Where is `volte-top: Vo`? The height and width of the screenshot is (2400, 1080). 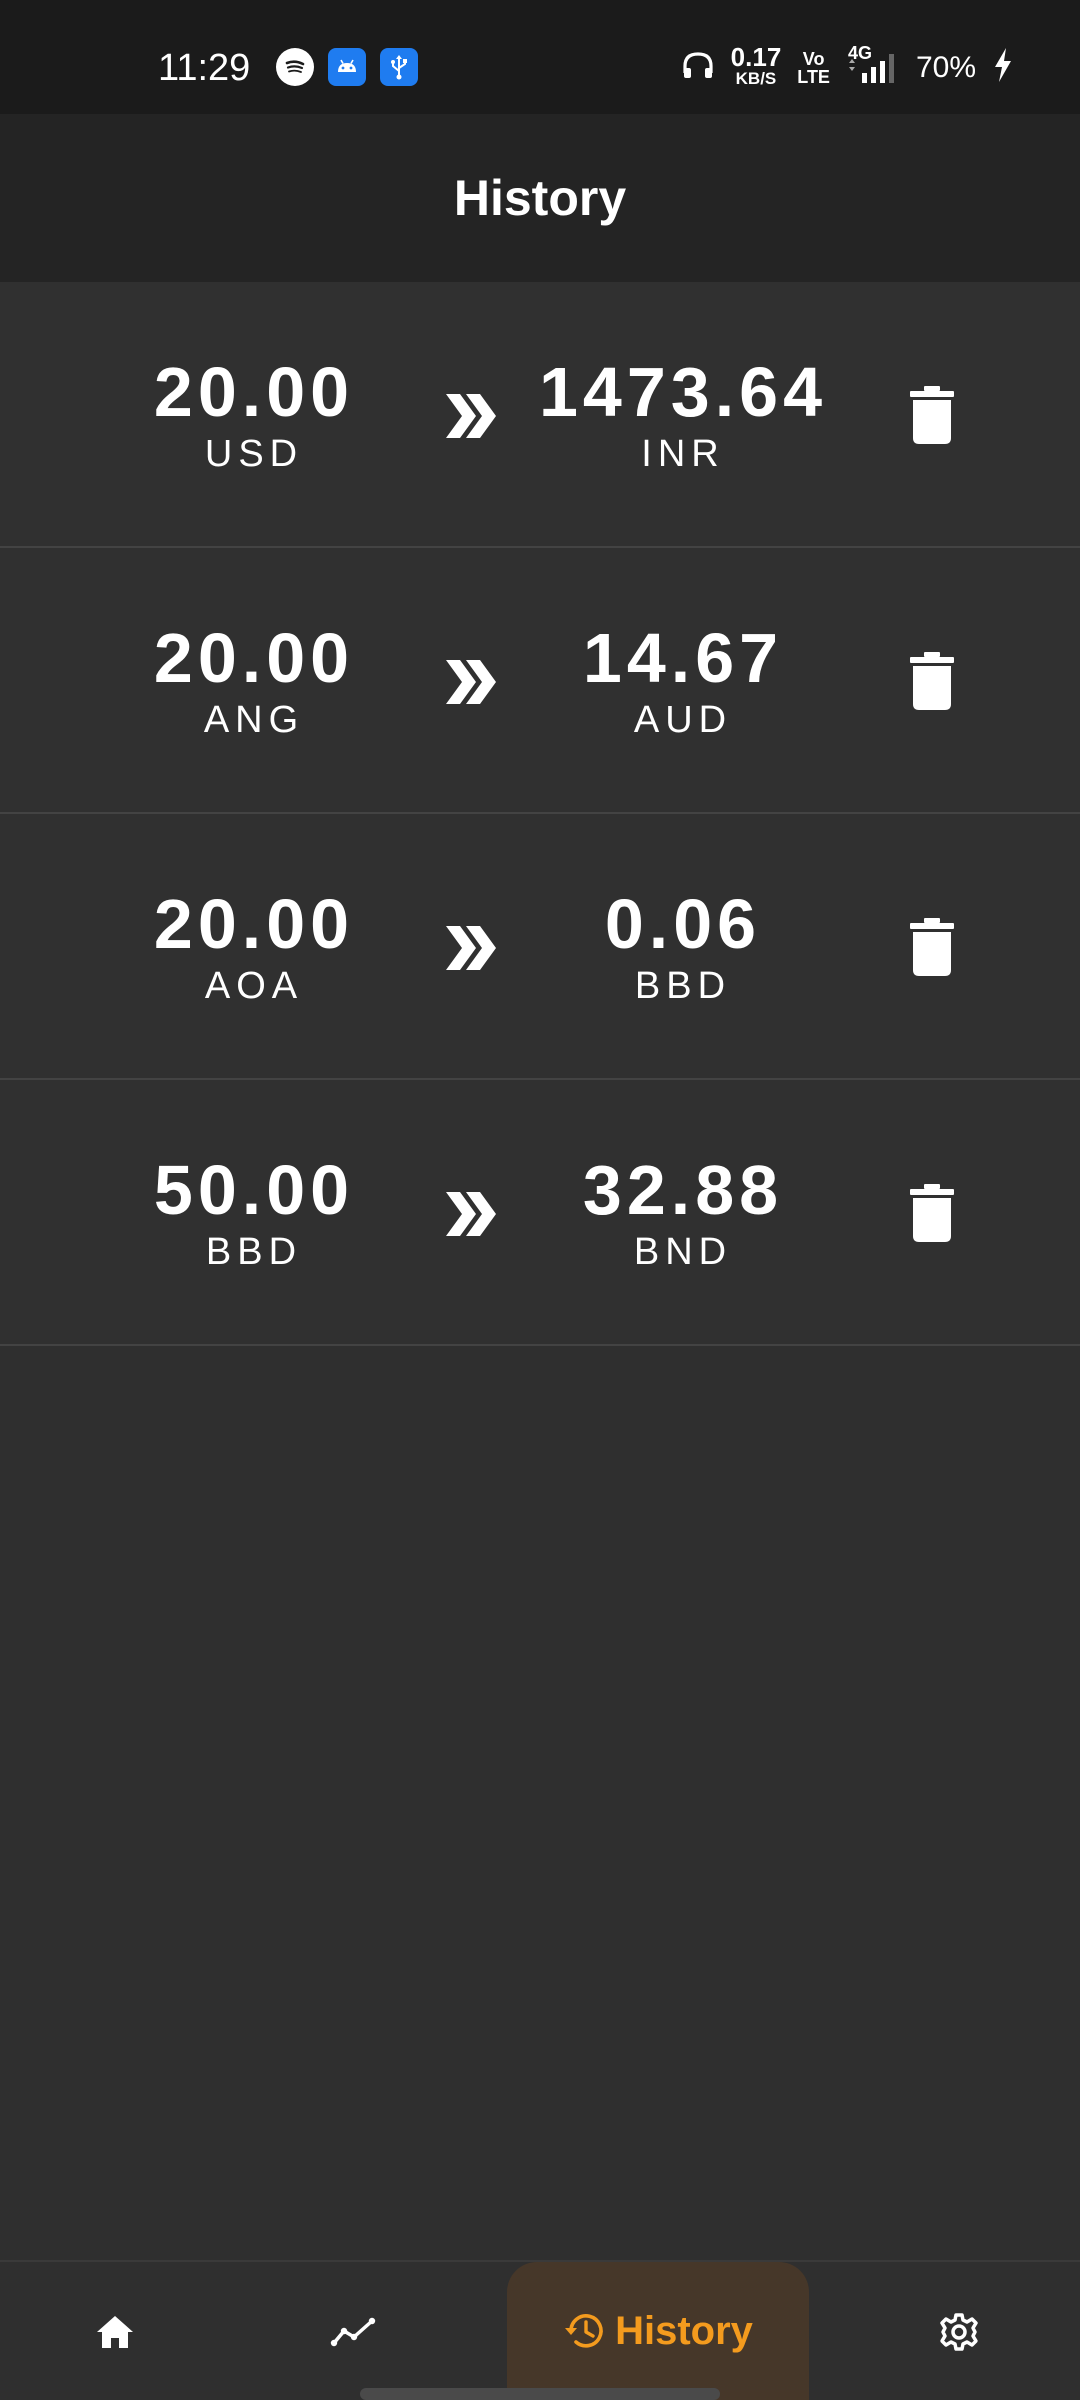 volte-top: Vo is located at coordinates (813, 59).